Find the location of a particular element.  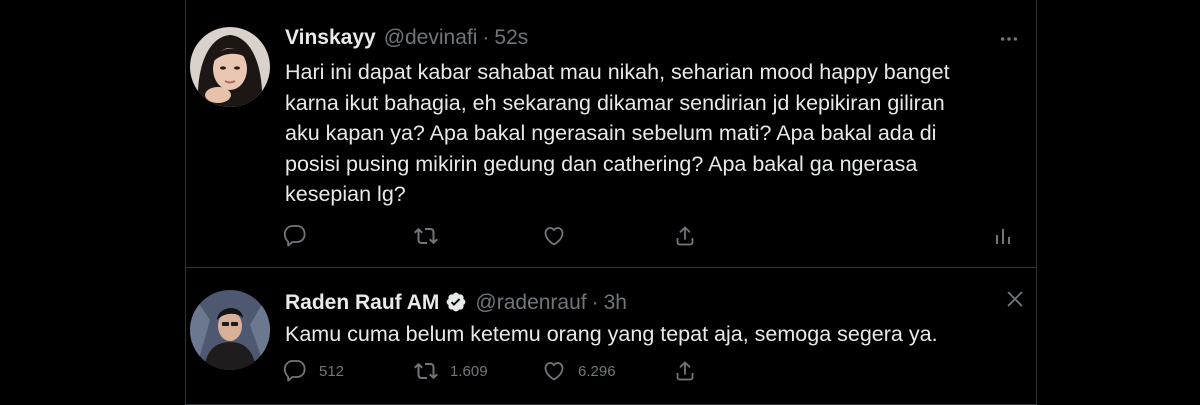

more-horizontal-icon is located at coordinates (1009, 41).